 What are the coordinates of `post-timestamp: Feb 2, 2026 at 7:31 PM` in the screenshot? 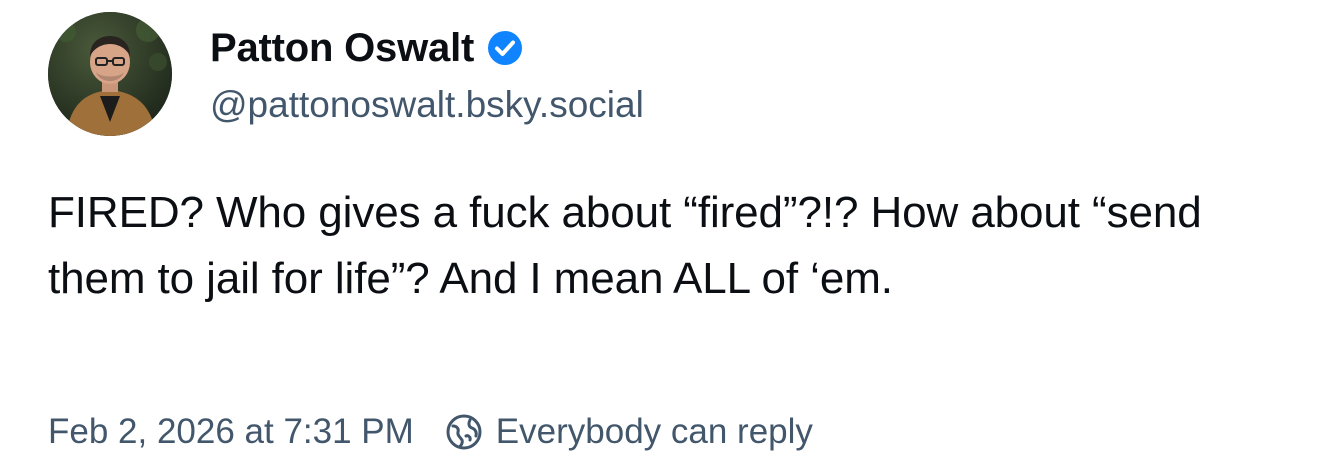 It's located at (231, 432).